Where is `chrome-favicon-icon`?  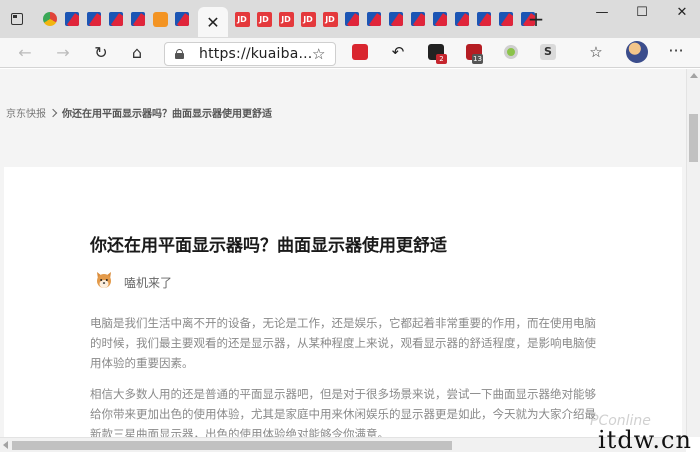
chrome-favicon-icon is located at coordinates (50, 19).